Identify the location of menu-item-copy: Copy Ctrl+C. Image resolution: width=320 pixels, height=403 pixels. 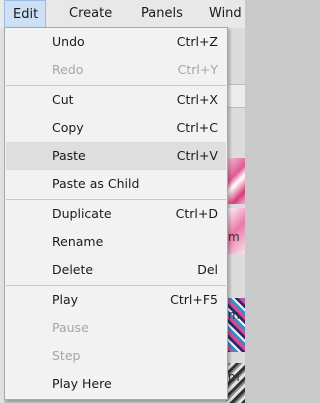
(116, 128).